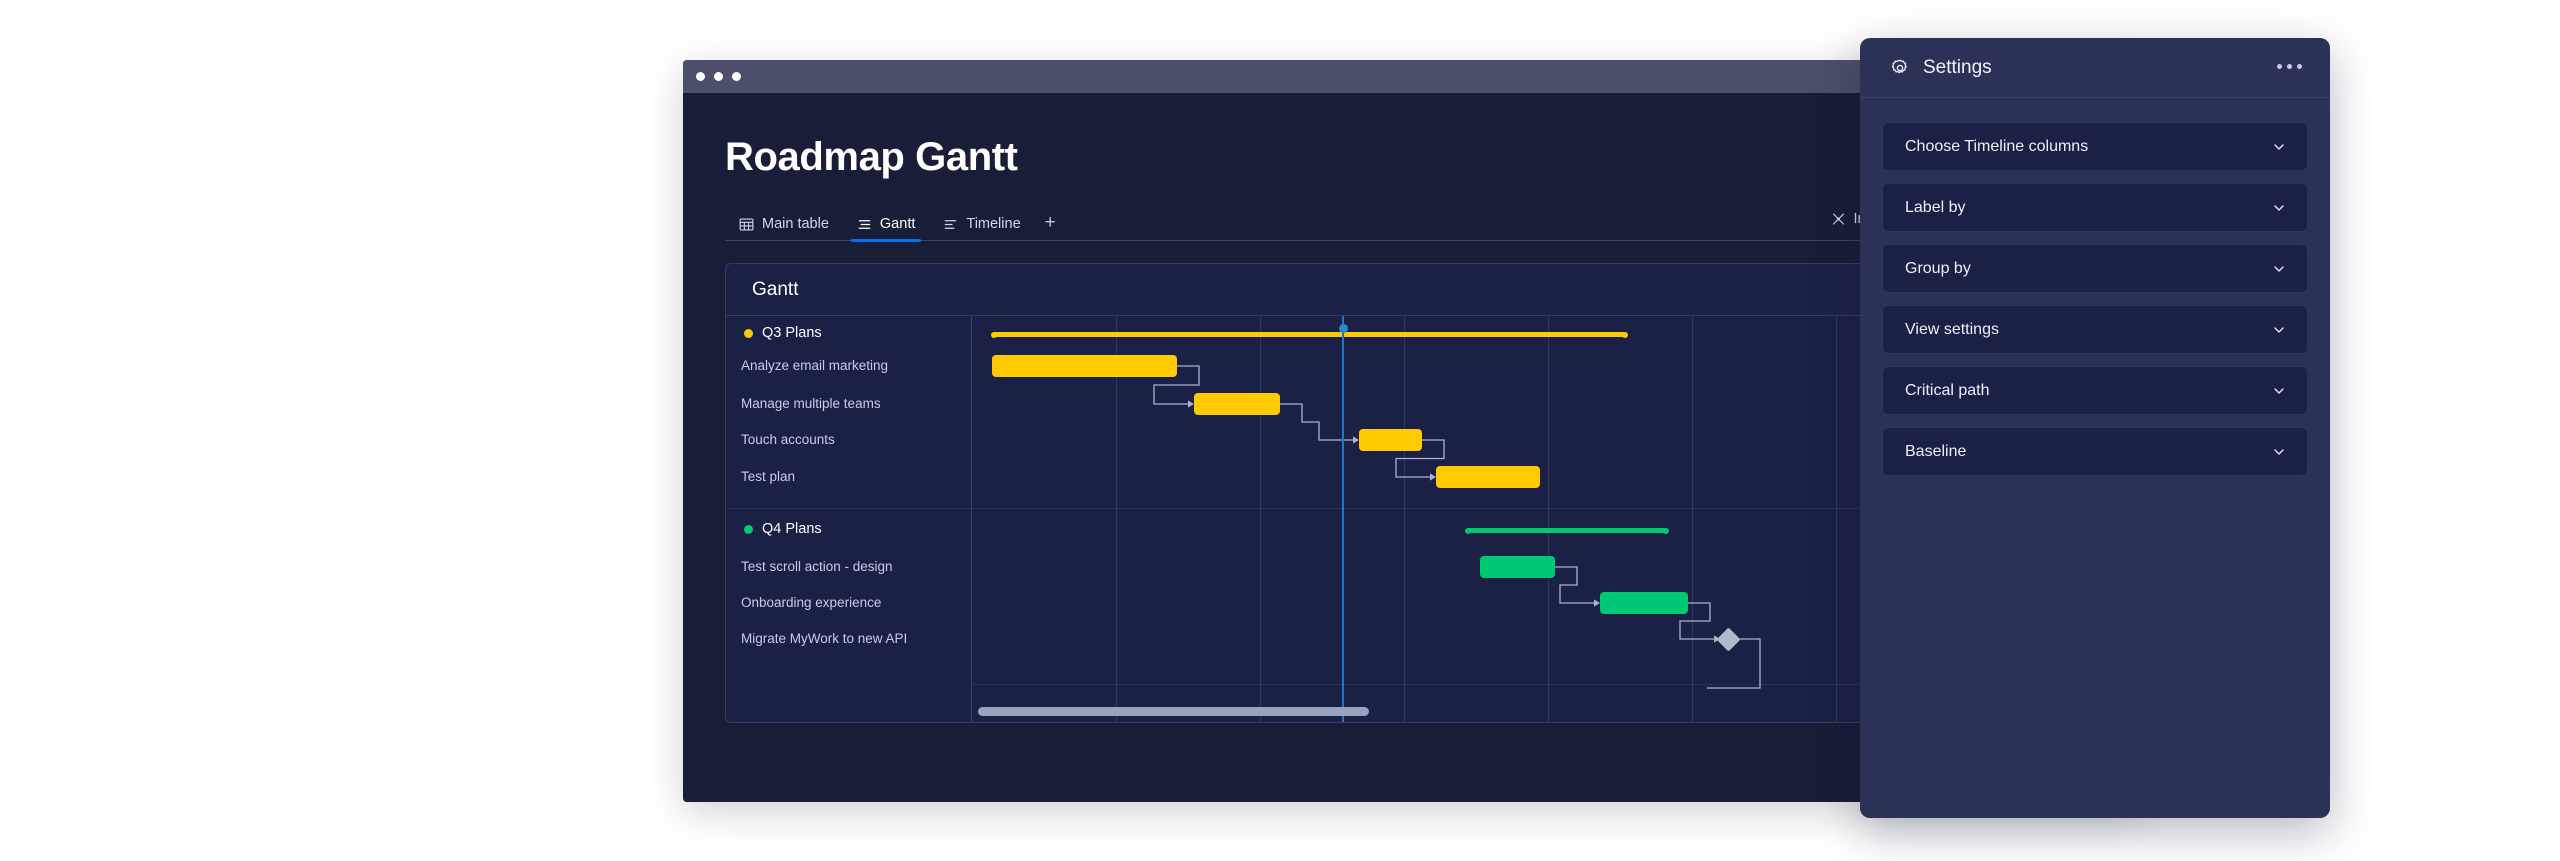 The image size is (2560, 861). I want to click on settings-section-choose-timeline-columns: Choose Timeline columns, so click(2095, 146).